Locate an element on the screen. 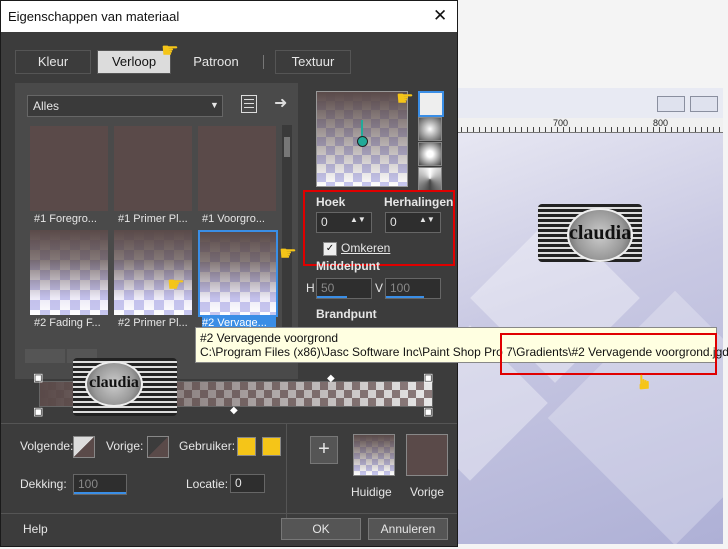 This screenshot has height=549, width=728. herhalingen-label: Herhalingen is located at coordinates (419, 202).